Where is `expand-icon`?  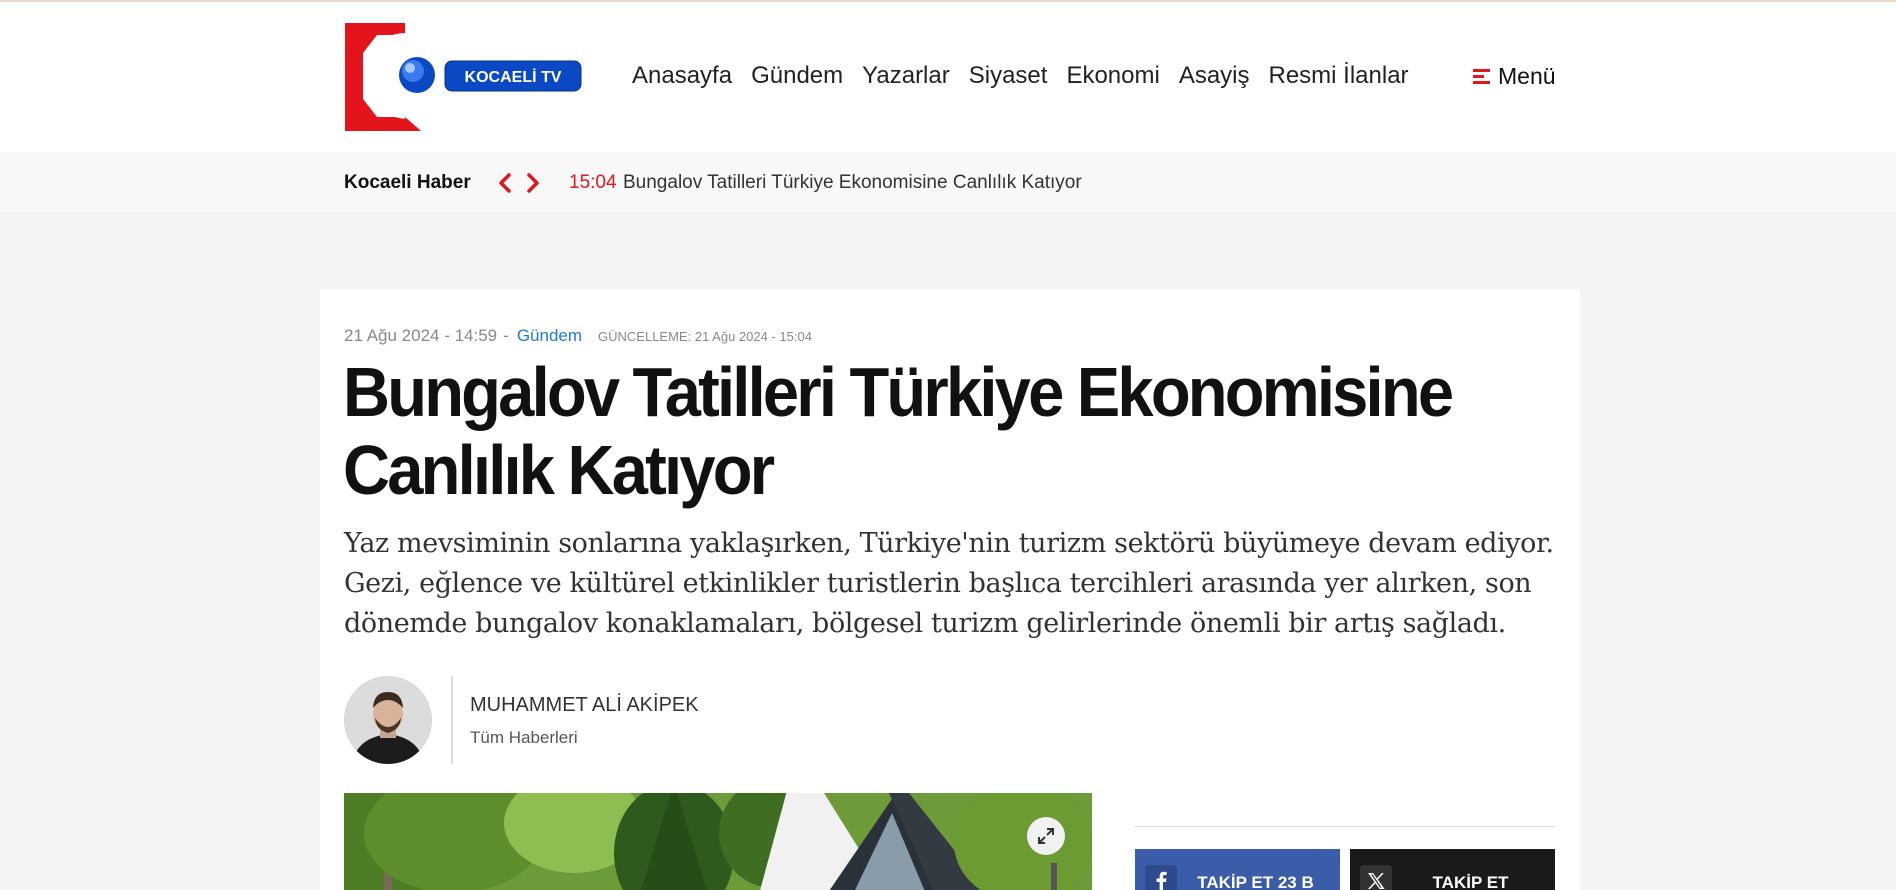
expand-icon is located at coordinates (1046, 836).